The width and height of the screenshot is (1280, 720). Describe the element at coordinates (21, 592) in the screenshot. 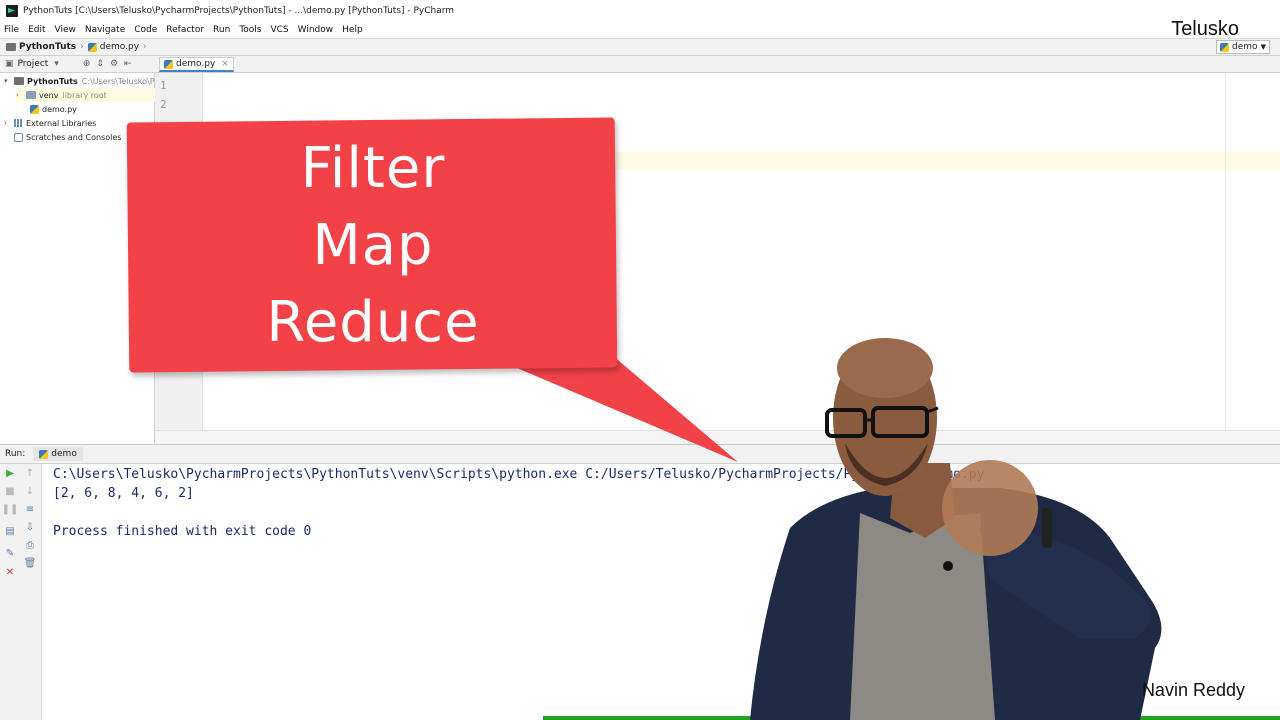

I see `run-toolbar: ▶ ↑ ■ ↓ ❚❚ ≡ ▤ ⇩ ✎ ⎙ ✕ 🗑` at that location.